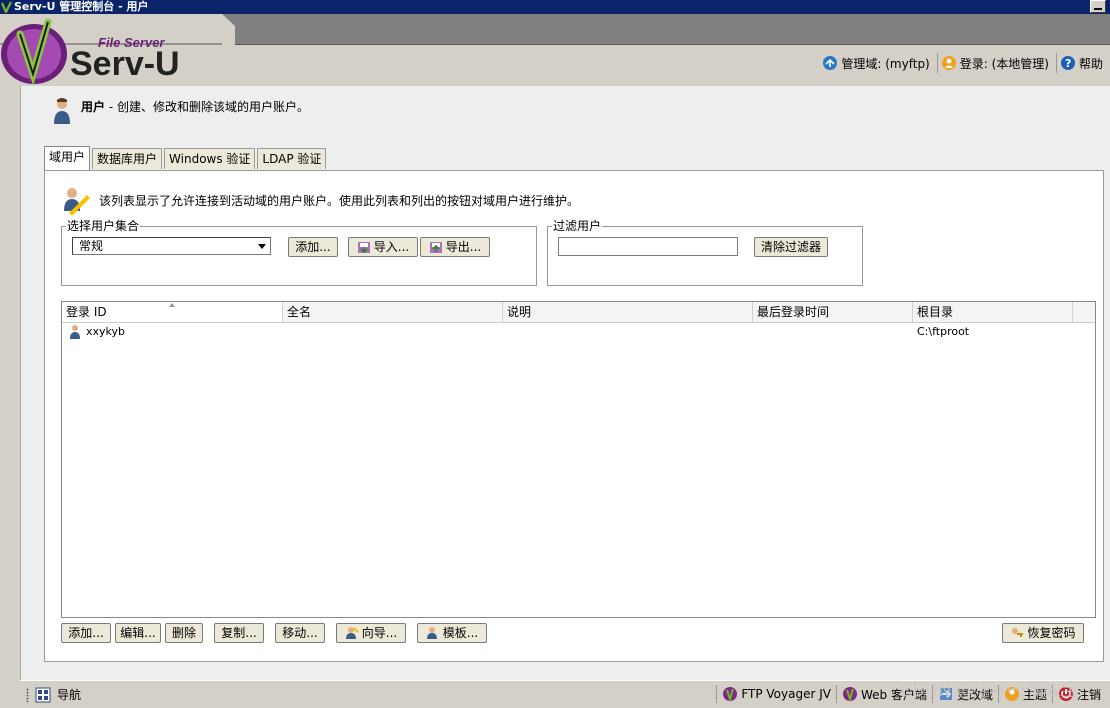  I want to click on theme-link: 主题, so click(1024, 694).